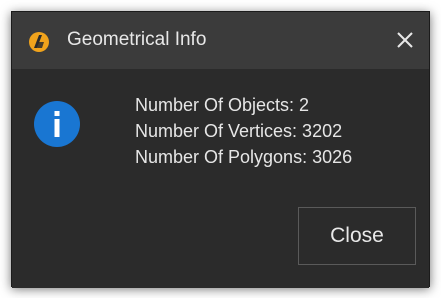 This screenshot has height=298, width=441. What do you see at coordinates (405, 40) in the screenshot?
I see `close-icon` at bounding box center [405, 40].